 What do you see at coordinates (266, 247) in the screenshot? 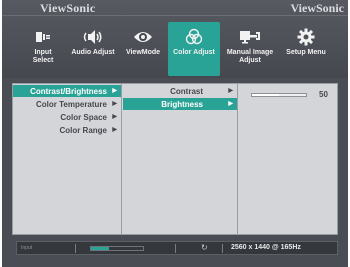
I see `resolution-text: 2560 x 1440 @ 165Hz` at bounding box center [266, 247].